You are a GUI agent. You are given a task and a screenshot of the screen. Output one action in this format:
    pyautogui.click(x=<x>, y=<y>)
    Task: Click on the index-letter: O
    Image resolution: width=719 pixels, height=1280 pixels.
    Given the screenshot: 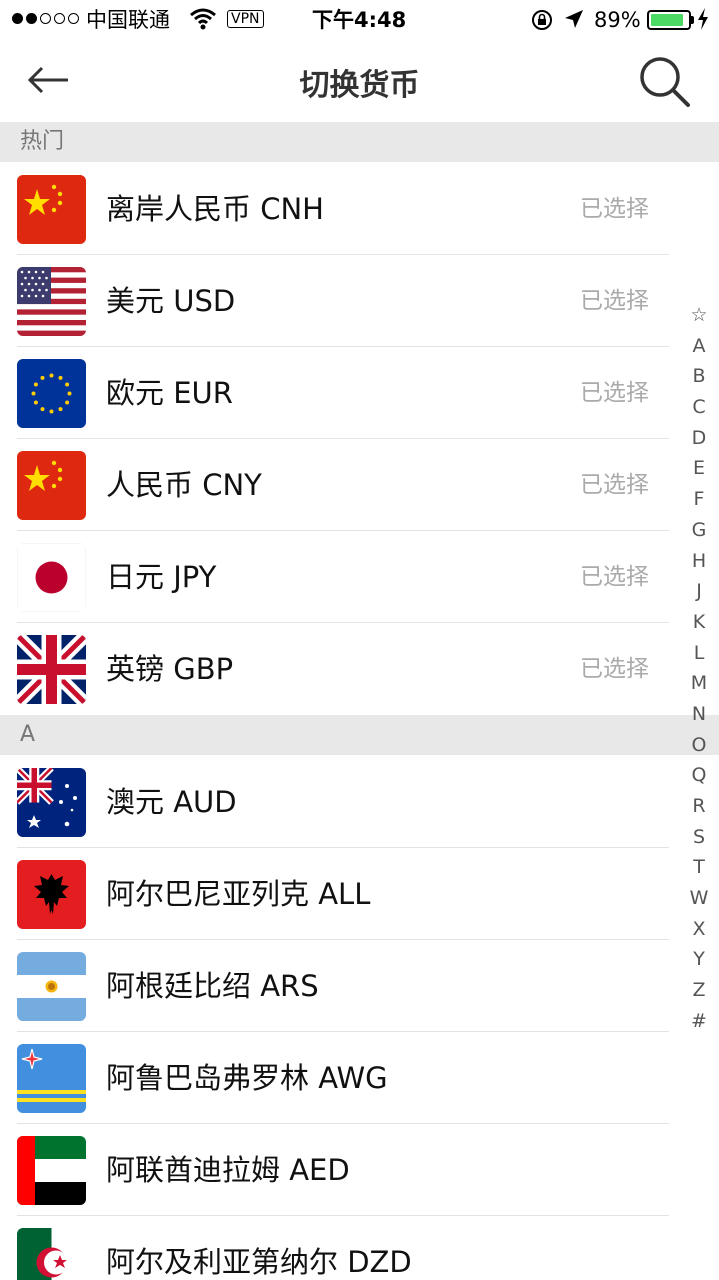 What is the action you would take?
    pyautogui.click(x=699, y=745)
    